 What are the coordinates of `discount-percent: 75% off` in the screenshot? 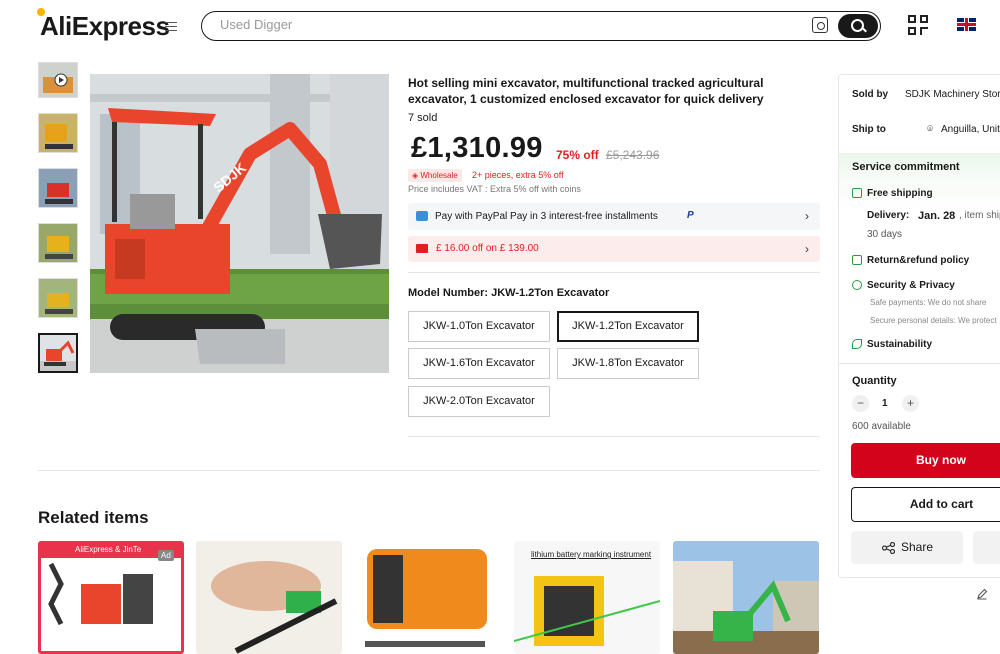 It's located at (577, 155).